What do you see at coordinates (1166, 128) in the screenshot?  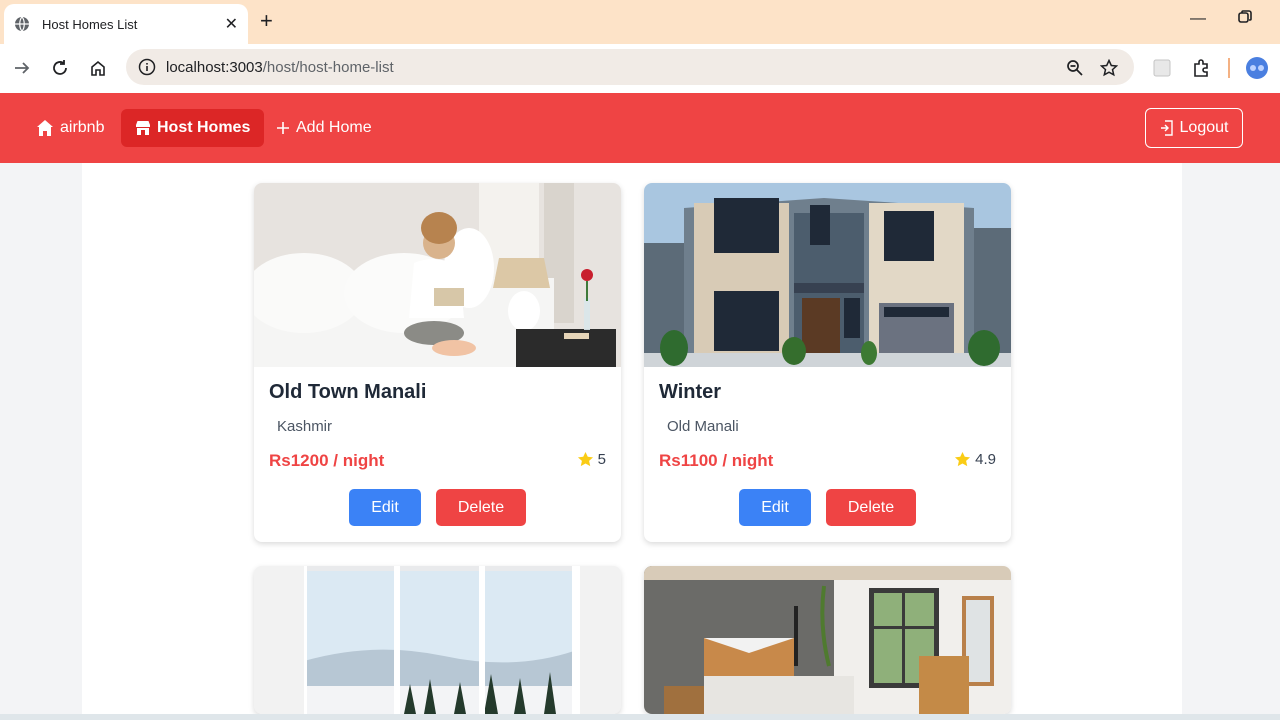 I see `logout-icon` at bounding box center [1166, 128].